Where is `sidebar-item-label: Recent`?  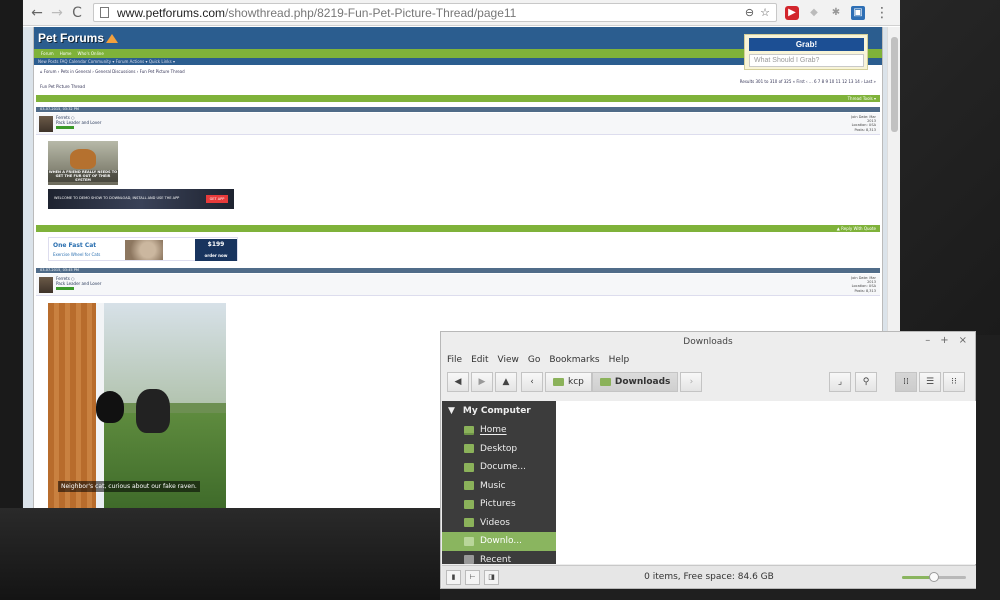 sidebar-item-label: Recent is located at coordinates (496, 559).